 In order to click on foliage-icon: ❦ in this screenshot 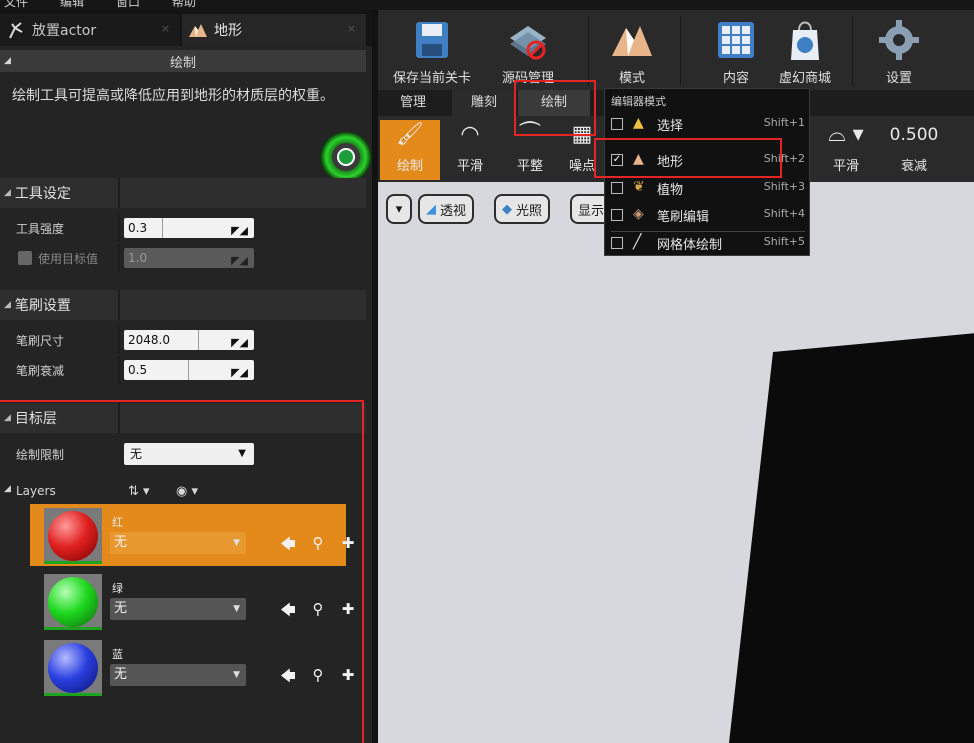, I will do `click(639, 187)`.